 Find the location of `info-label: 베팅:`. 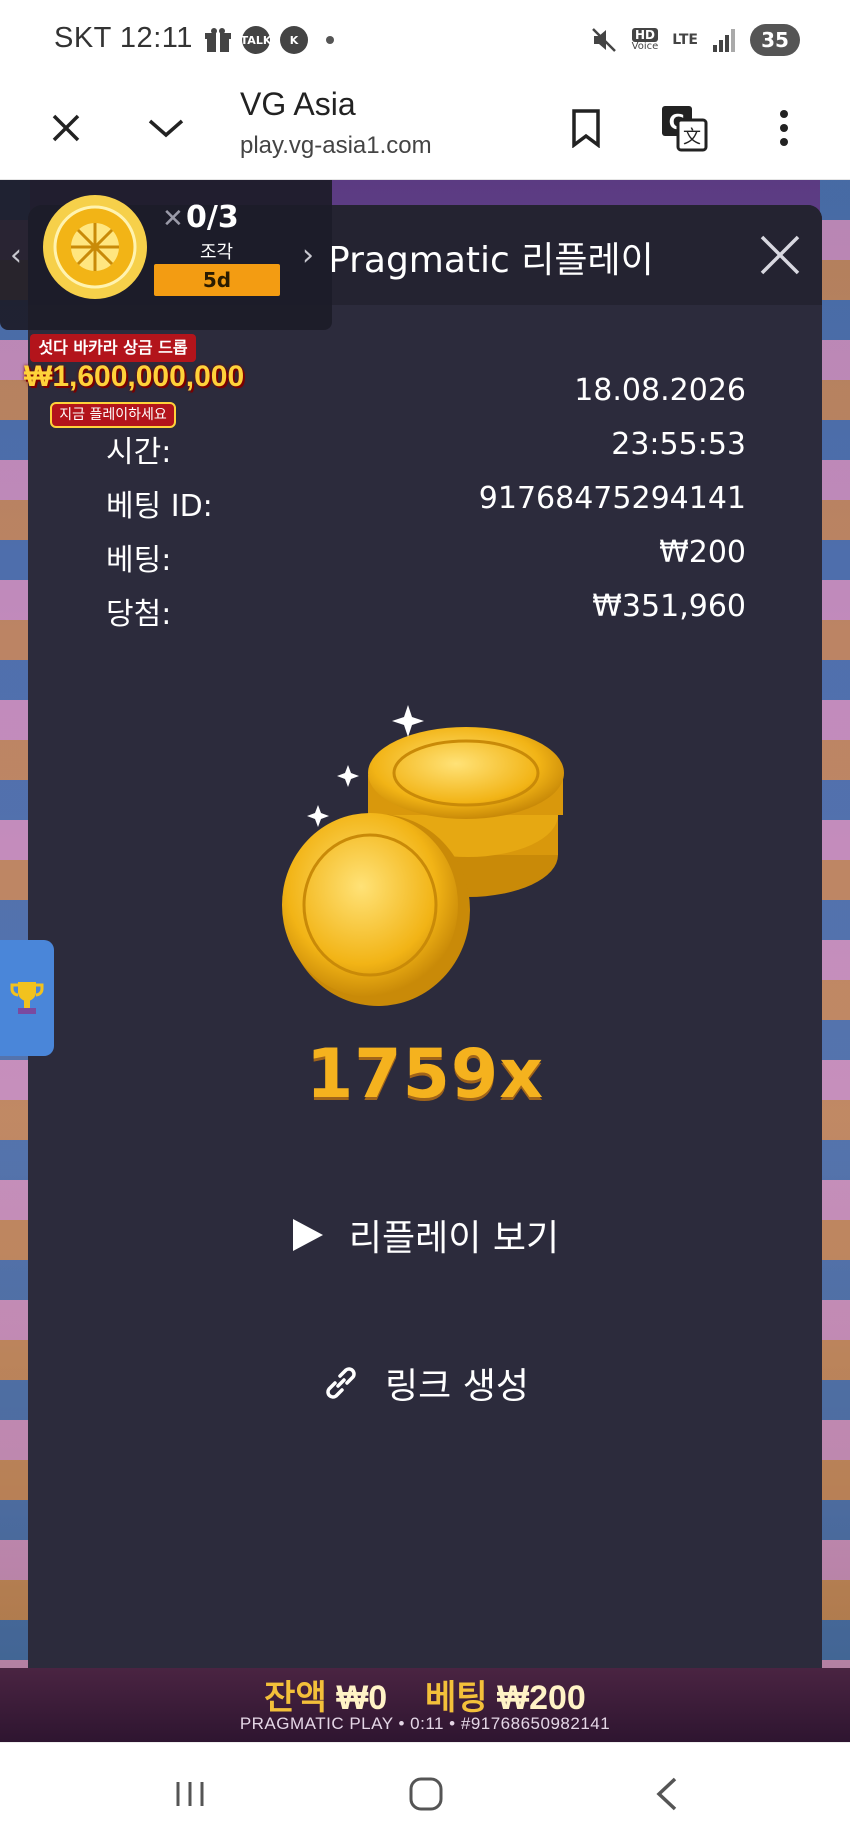

info-label: 베팅: is located at coordinates (139, 560).